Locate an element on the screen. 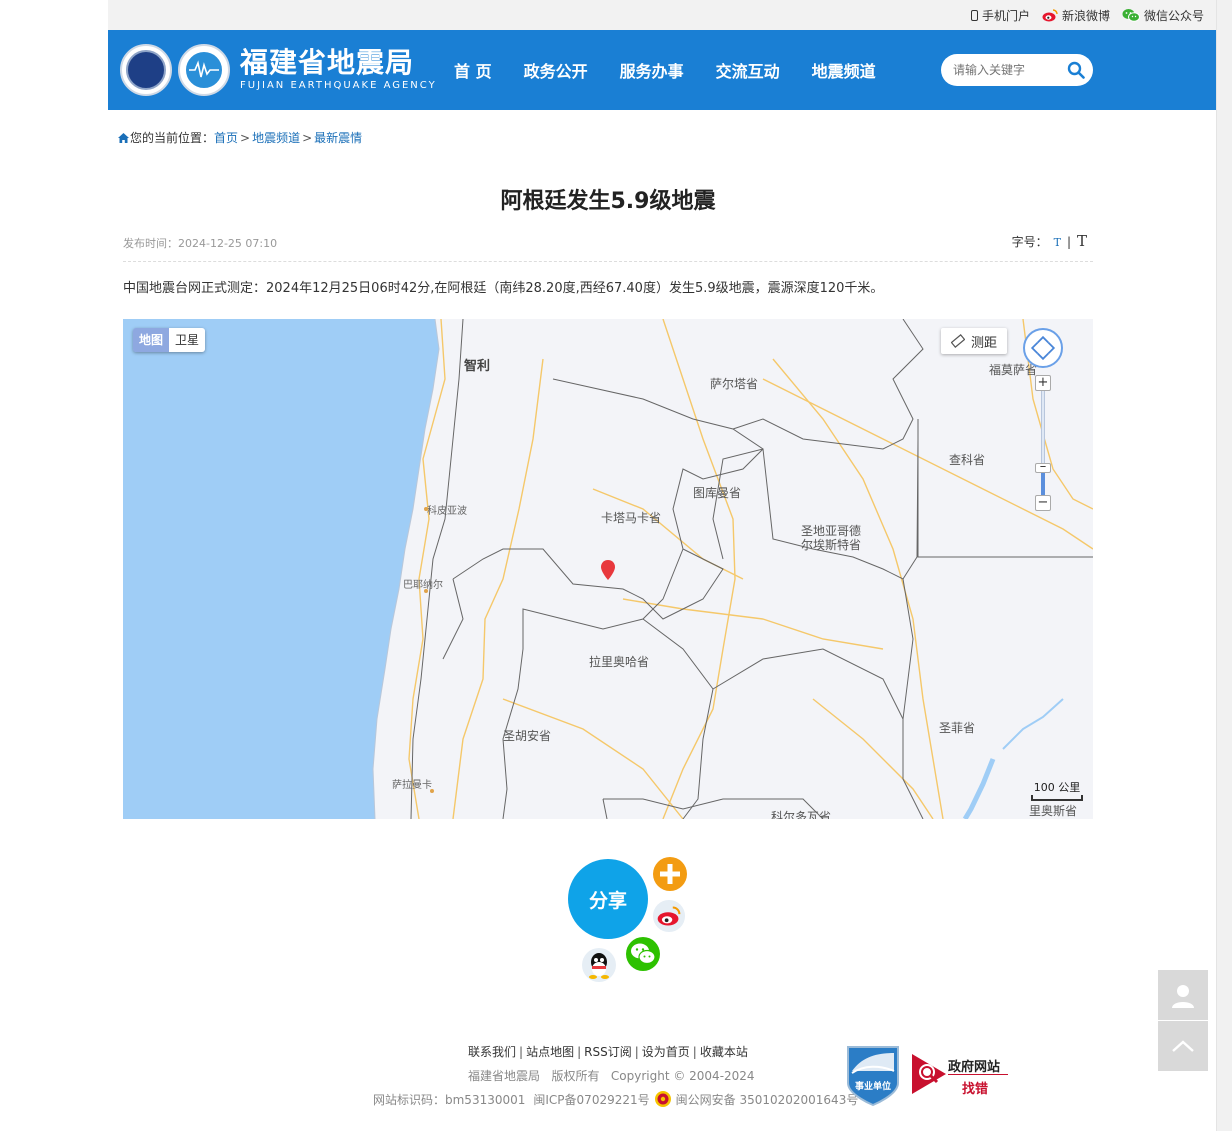  nav-home: 首 页 is located at coordinates (473, 70).